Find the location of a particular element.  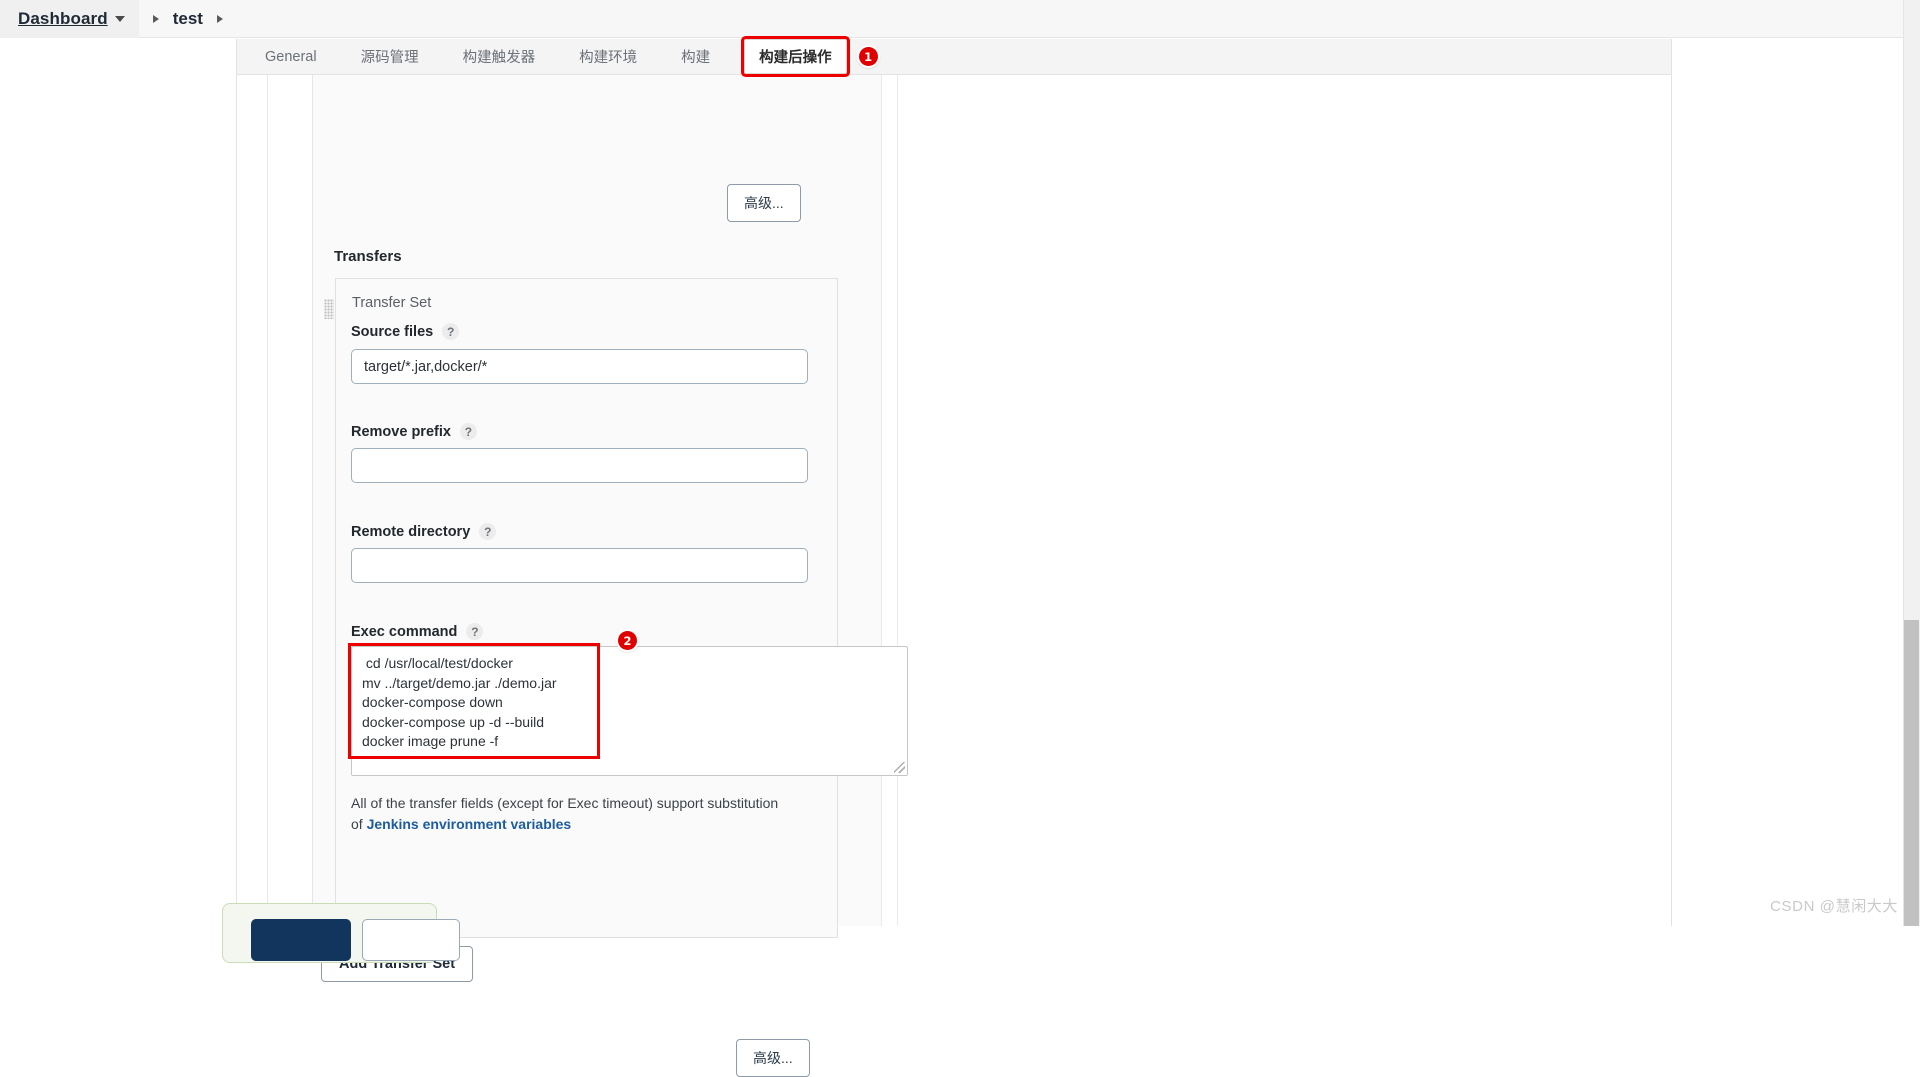

remote-directory-label: Remote directory ? is located at coordinates (423, 531).